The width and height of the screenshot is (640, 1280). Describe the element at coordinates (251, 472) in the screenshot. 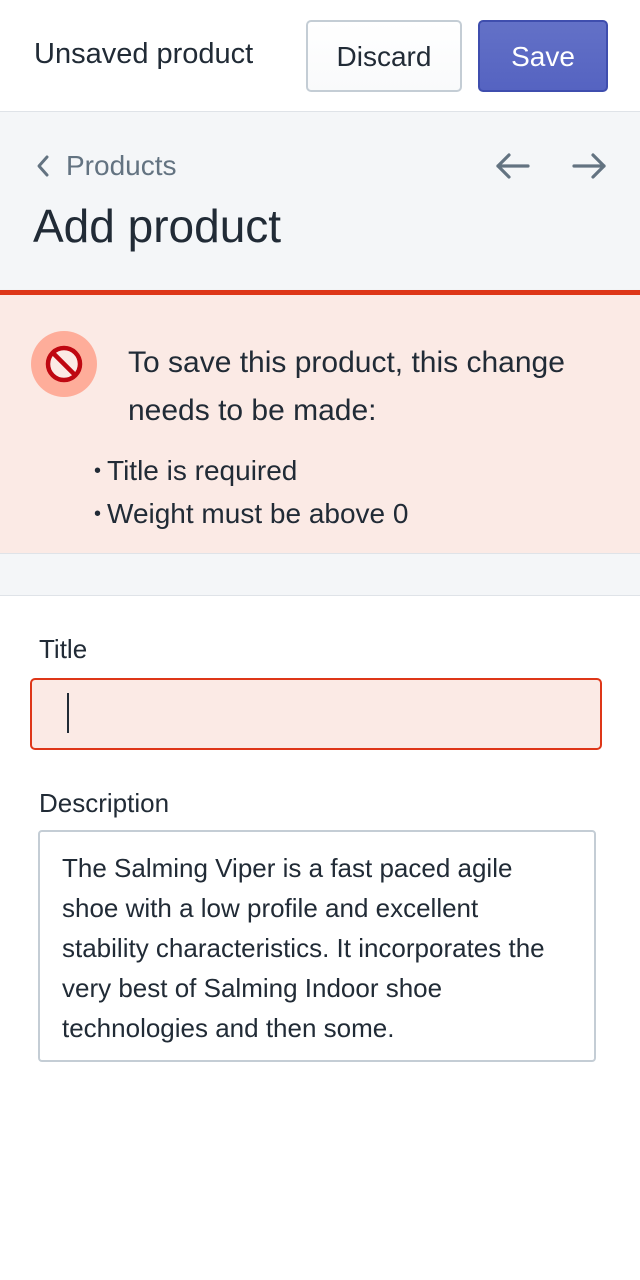

I see `error-item: Title is required` at that location.